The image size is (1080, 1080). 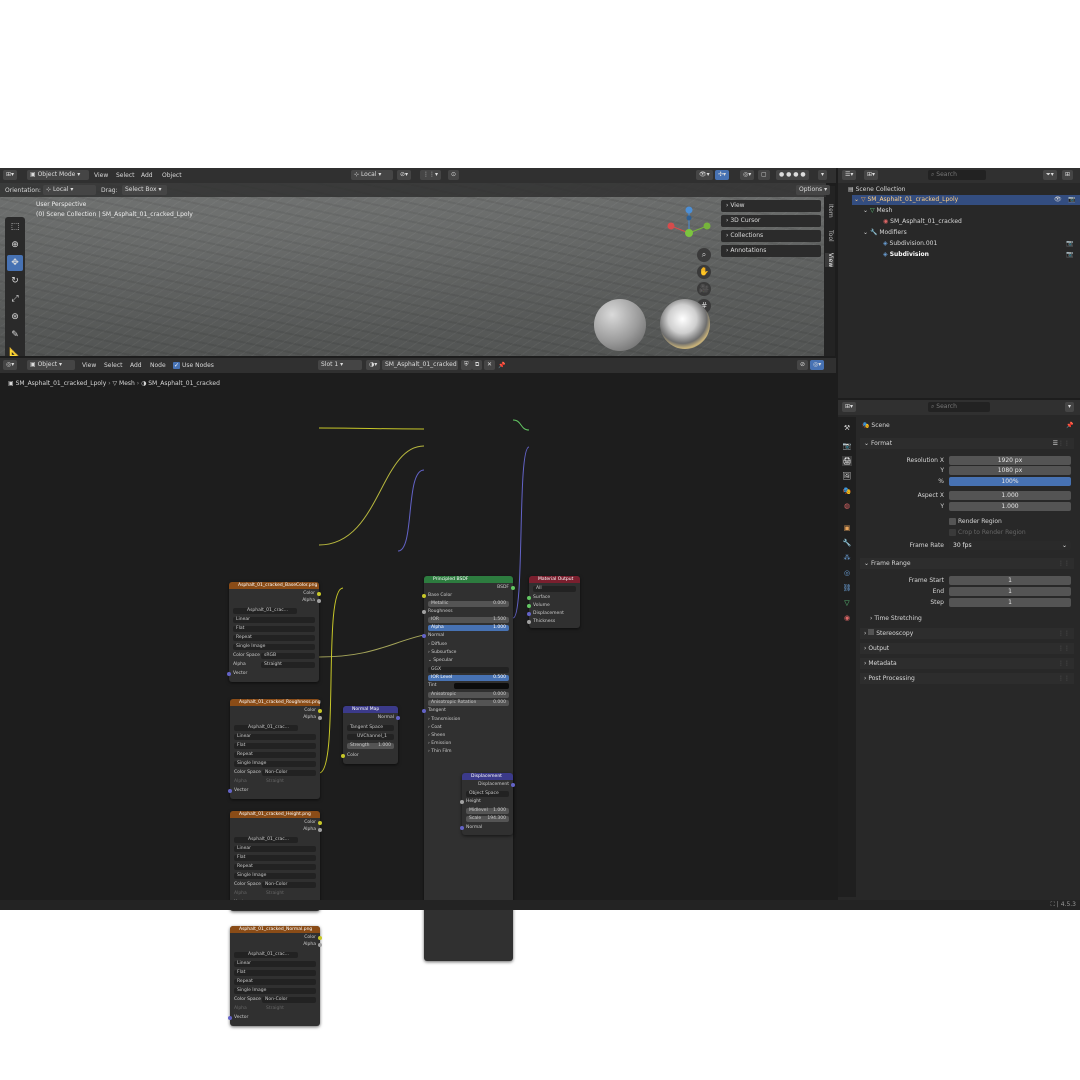 What do you see at coordinates (967, 663) in the screenshot?
I see `metadata-panel-header: › Metadata ⋮⋮` at bounding box center [967, 663].